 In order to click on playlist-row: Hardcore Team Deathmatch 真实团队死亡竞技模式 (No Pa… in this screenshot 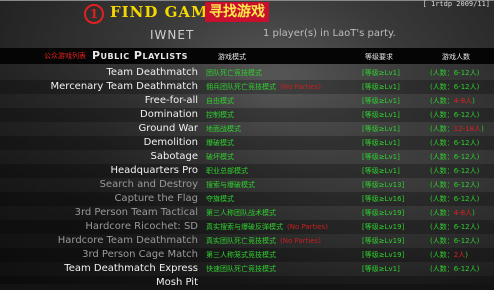, I will do `click(247, 241)`.